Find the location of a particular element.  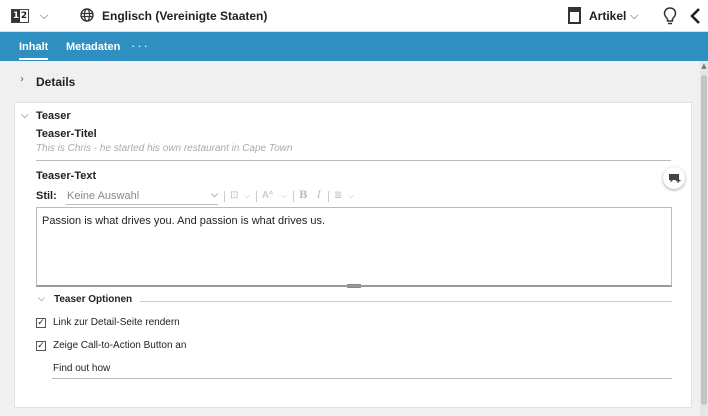

bold-icon: B is located at coordinates (303, 195).